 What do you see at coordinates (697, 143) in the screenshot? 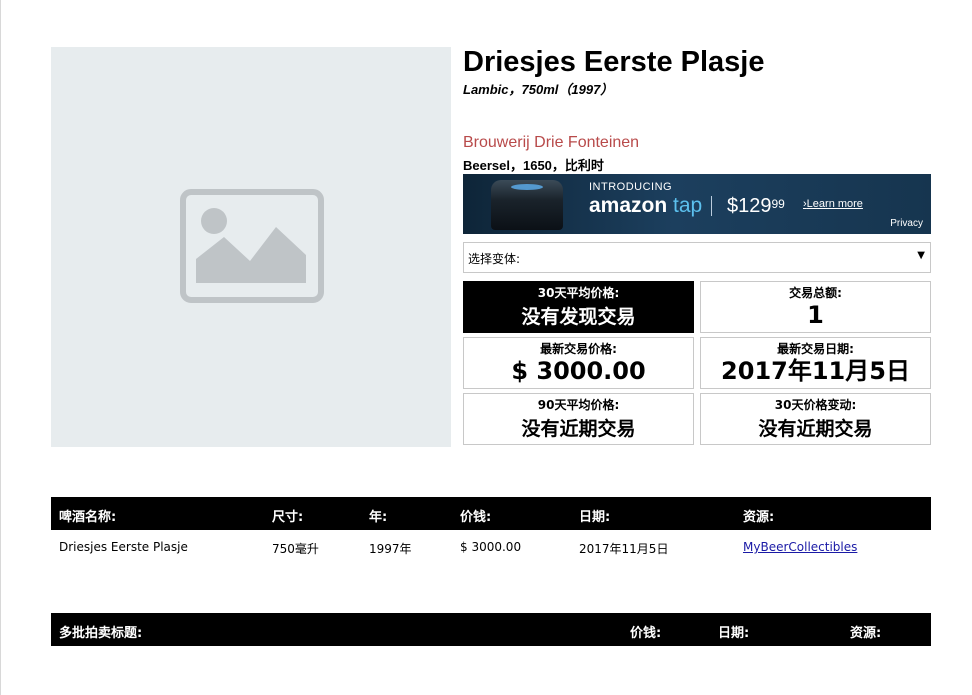
I see `brewery-name: Brouwerij Drie Fonteinen` at bounding box center [697, 143].